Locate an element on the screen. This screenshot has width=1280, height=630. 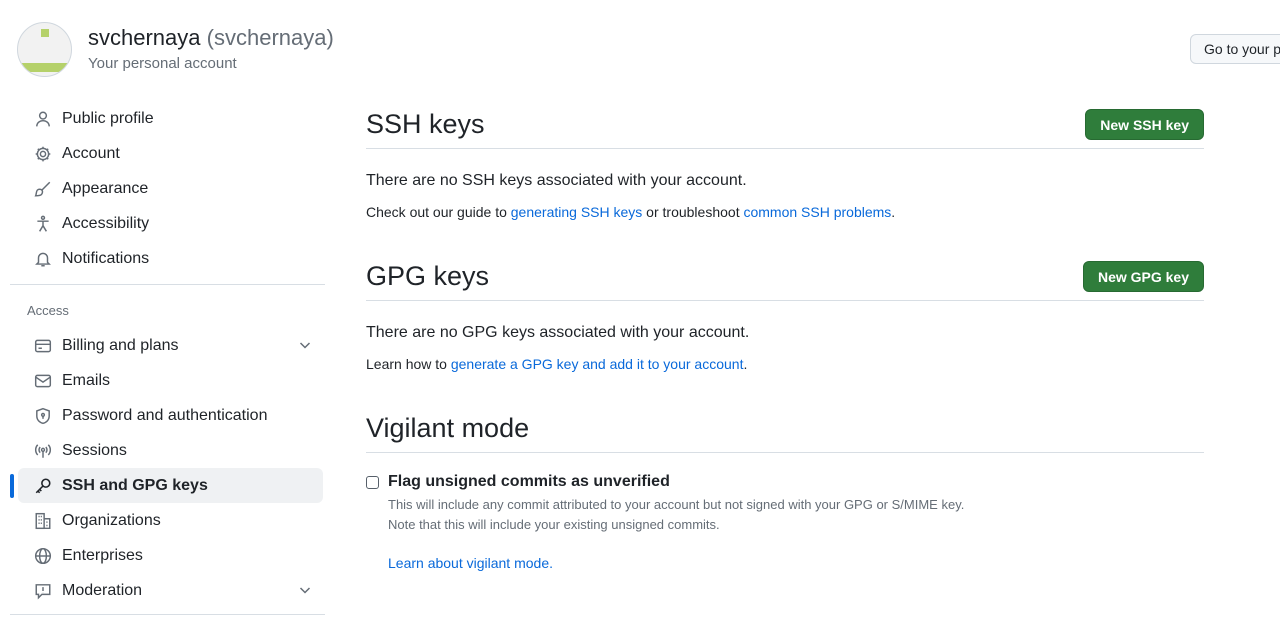
gear-icon is located at coordinates (43, 154).